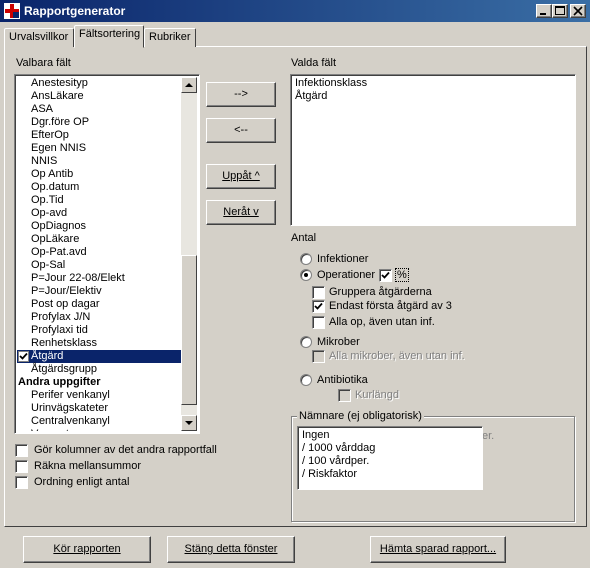  Describe the element at coordinates (382, 322) in the screenshot. I see `alla-op-label: Alla op, även utan inf.` at that location.